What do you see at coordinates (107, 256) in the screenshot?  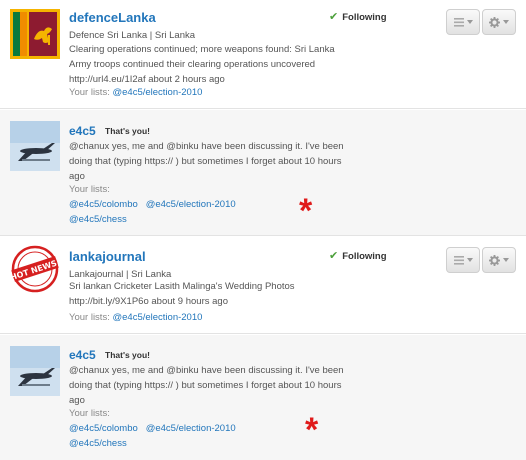 I see `user-name: lankajournal` at bounding box center [107, 256].